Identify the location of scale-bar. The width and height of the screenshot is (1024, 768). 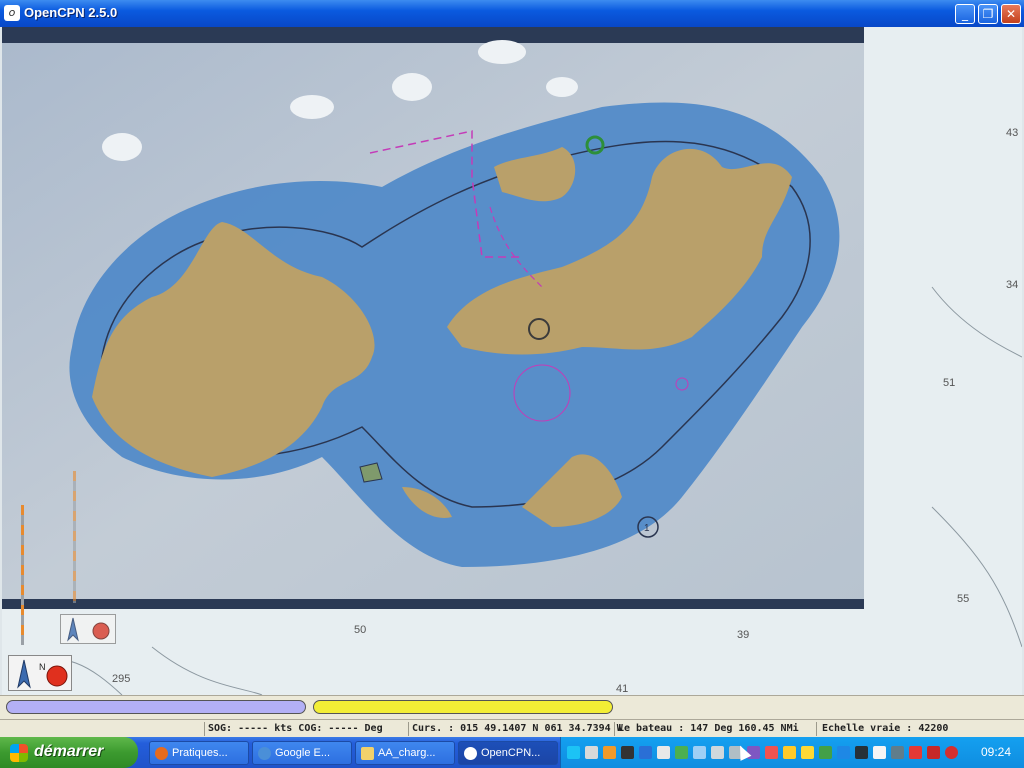
(22, 575).